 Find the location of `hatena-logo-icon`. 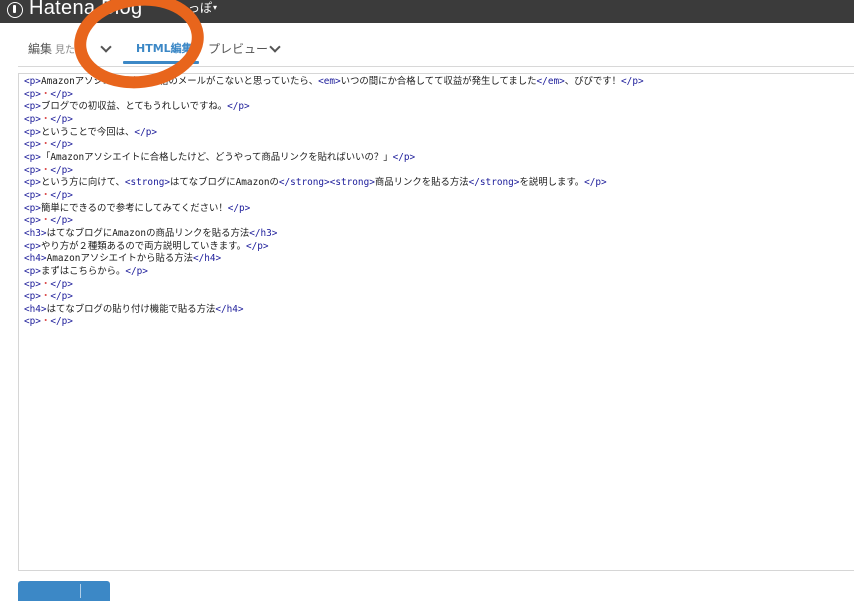

hatena-logo-icon is located at coordinates (15, 10).